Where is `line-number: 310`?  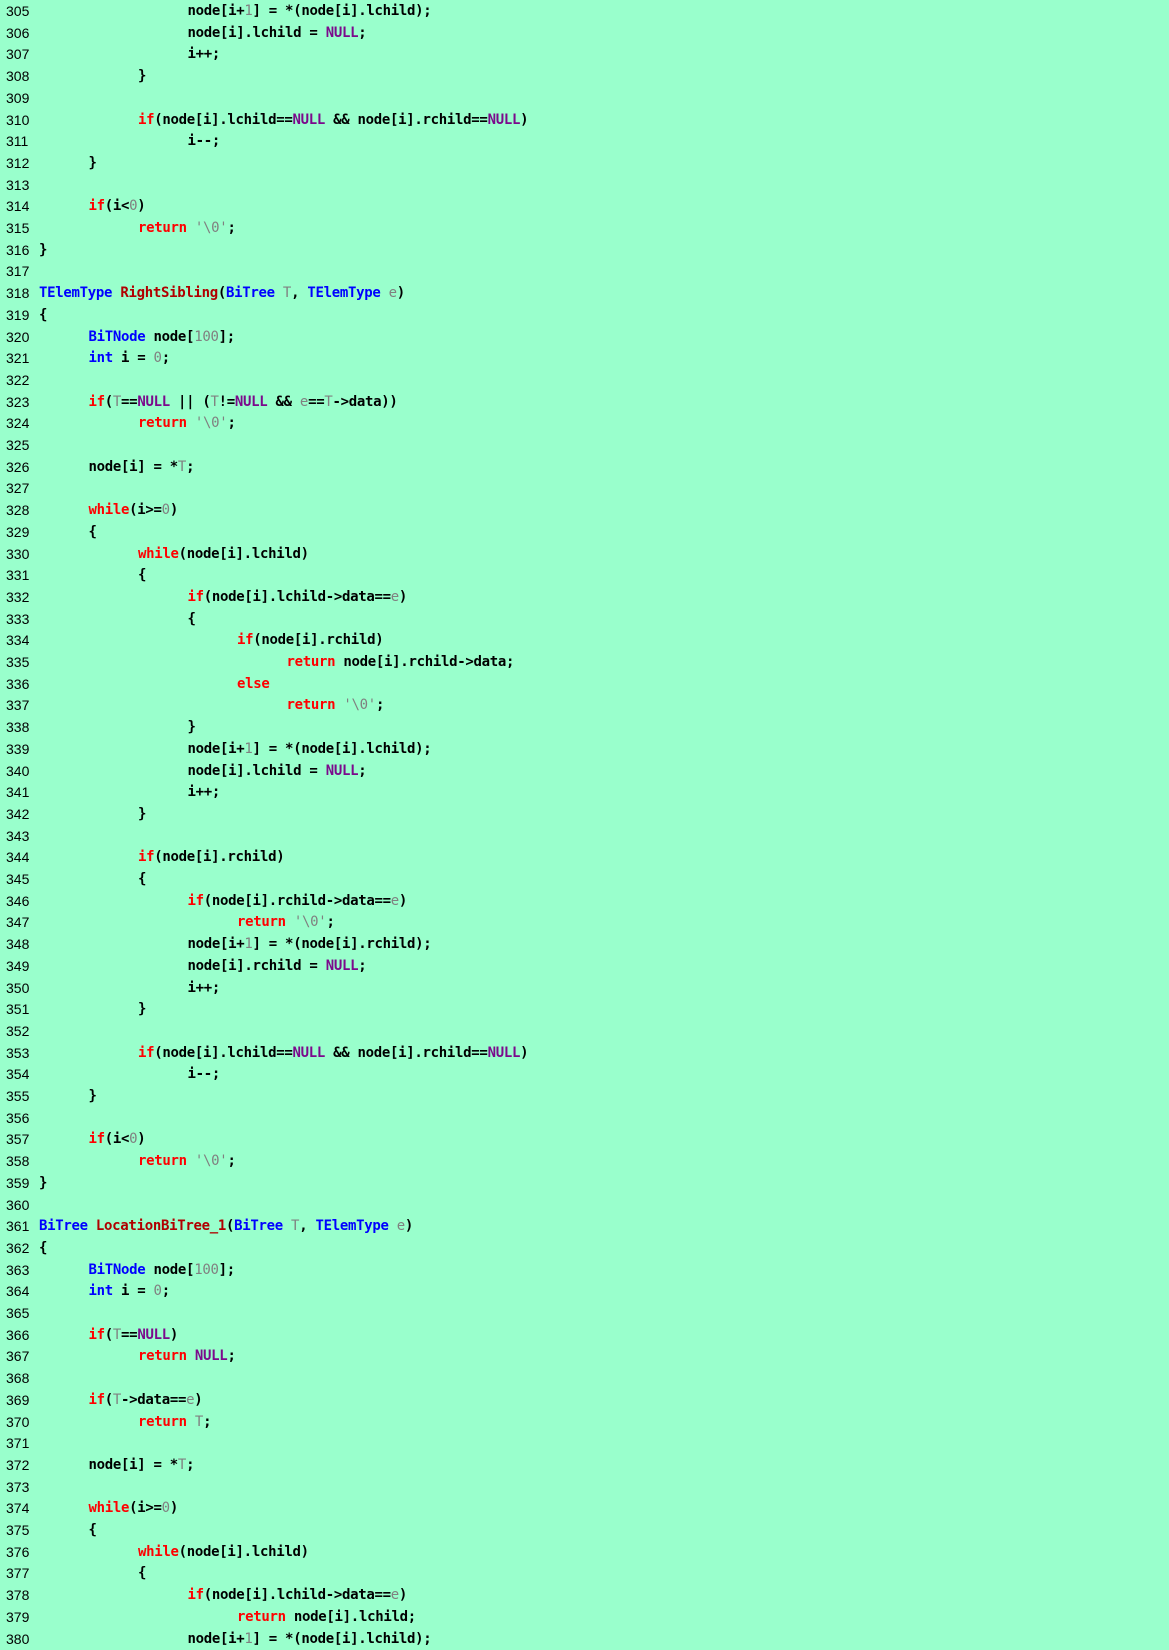 line-number: 310 is located at coordinates (21, 121).